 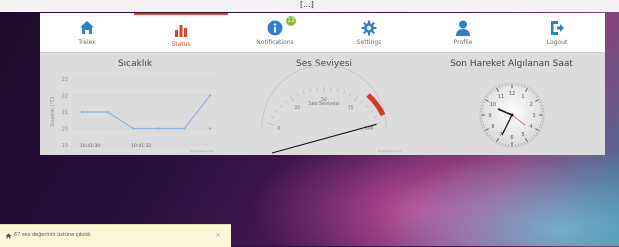 I want to click on gauge-label: Ses Seviyesi, so click(x=323, y=104).